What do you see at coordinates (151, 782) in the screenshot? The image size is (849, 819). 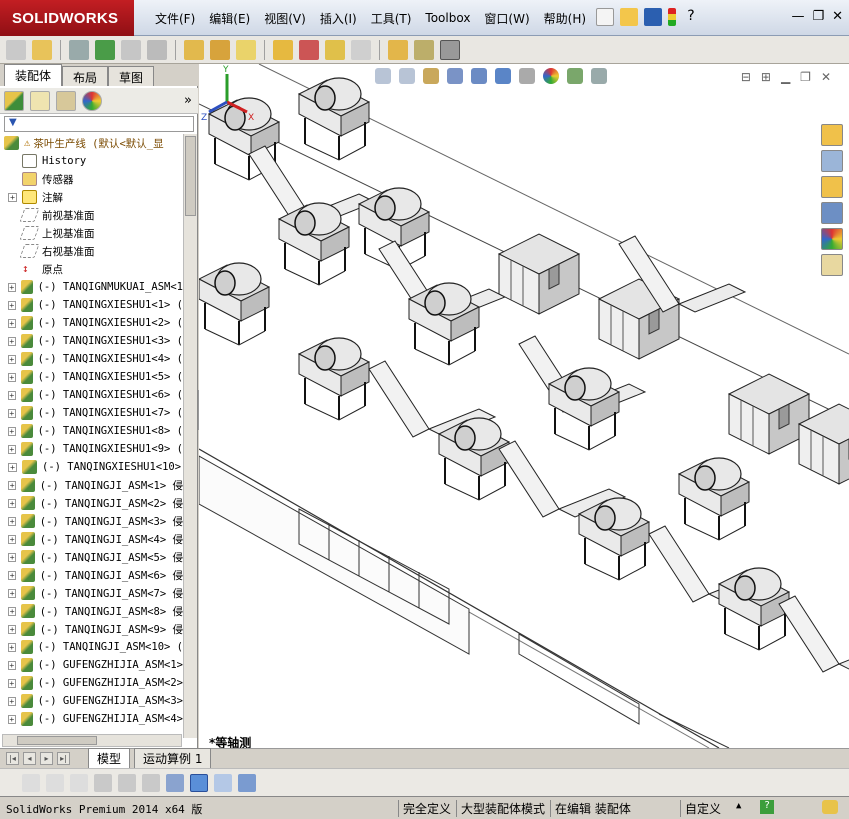 I see `dimension-icon` at bounding box center [151, 782].